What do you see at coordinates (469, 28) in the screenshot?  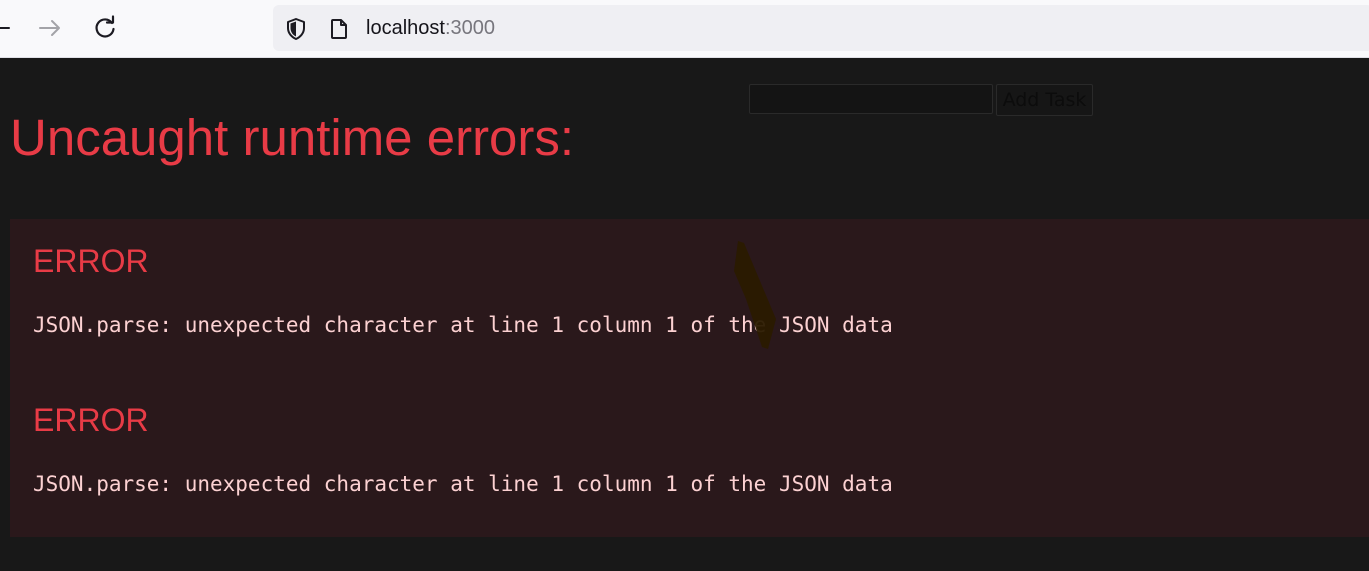 I see `url-port: :3000` at bounding box center [469, 28].